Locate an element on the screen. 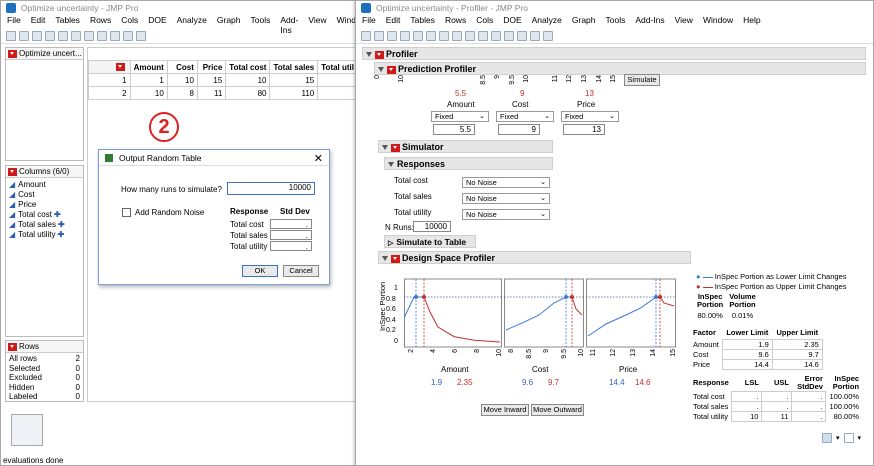  row-number: 1 is located at coordinates (109, 80).